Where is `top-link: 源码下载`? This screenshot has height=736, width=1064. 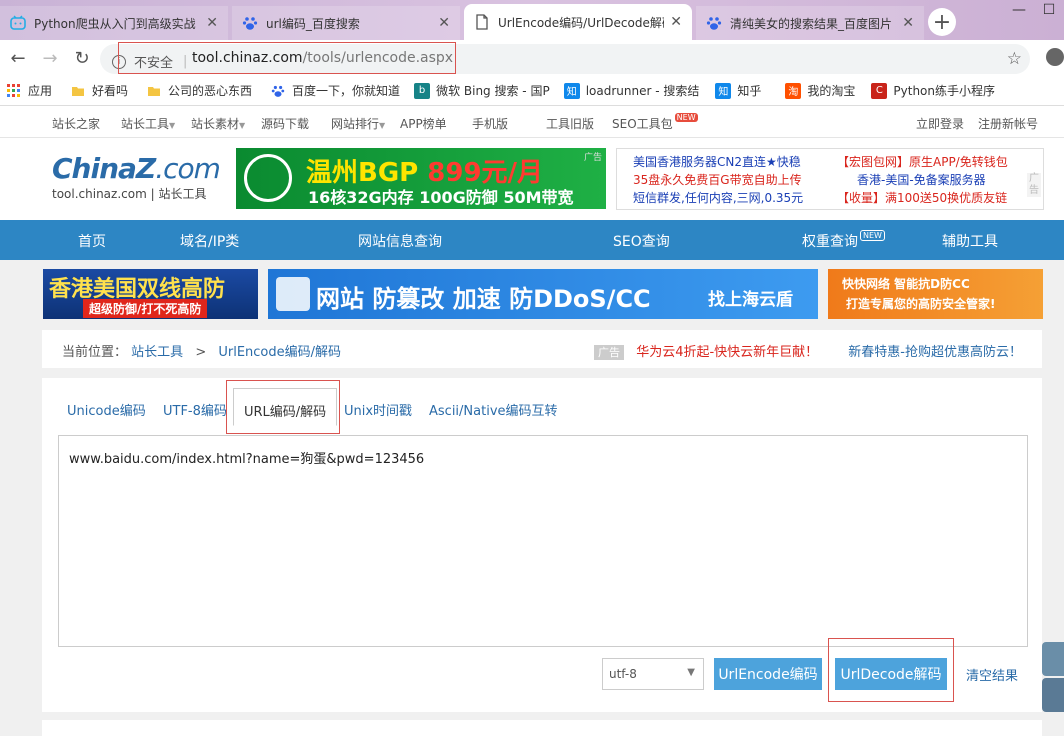
top-link: 源码下载 is located at coordinates (285, 123).